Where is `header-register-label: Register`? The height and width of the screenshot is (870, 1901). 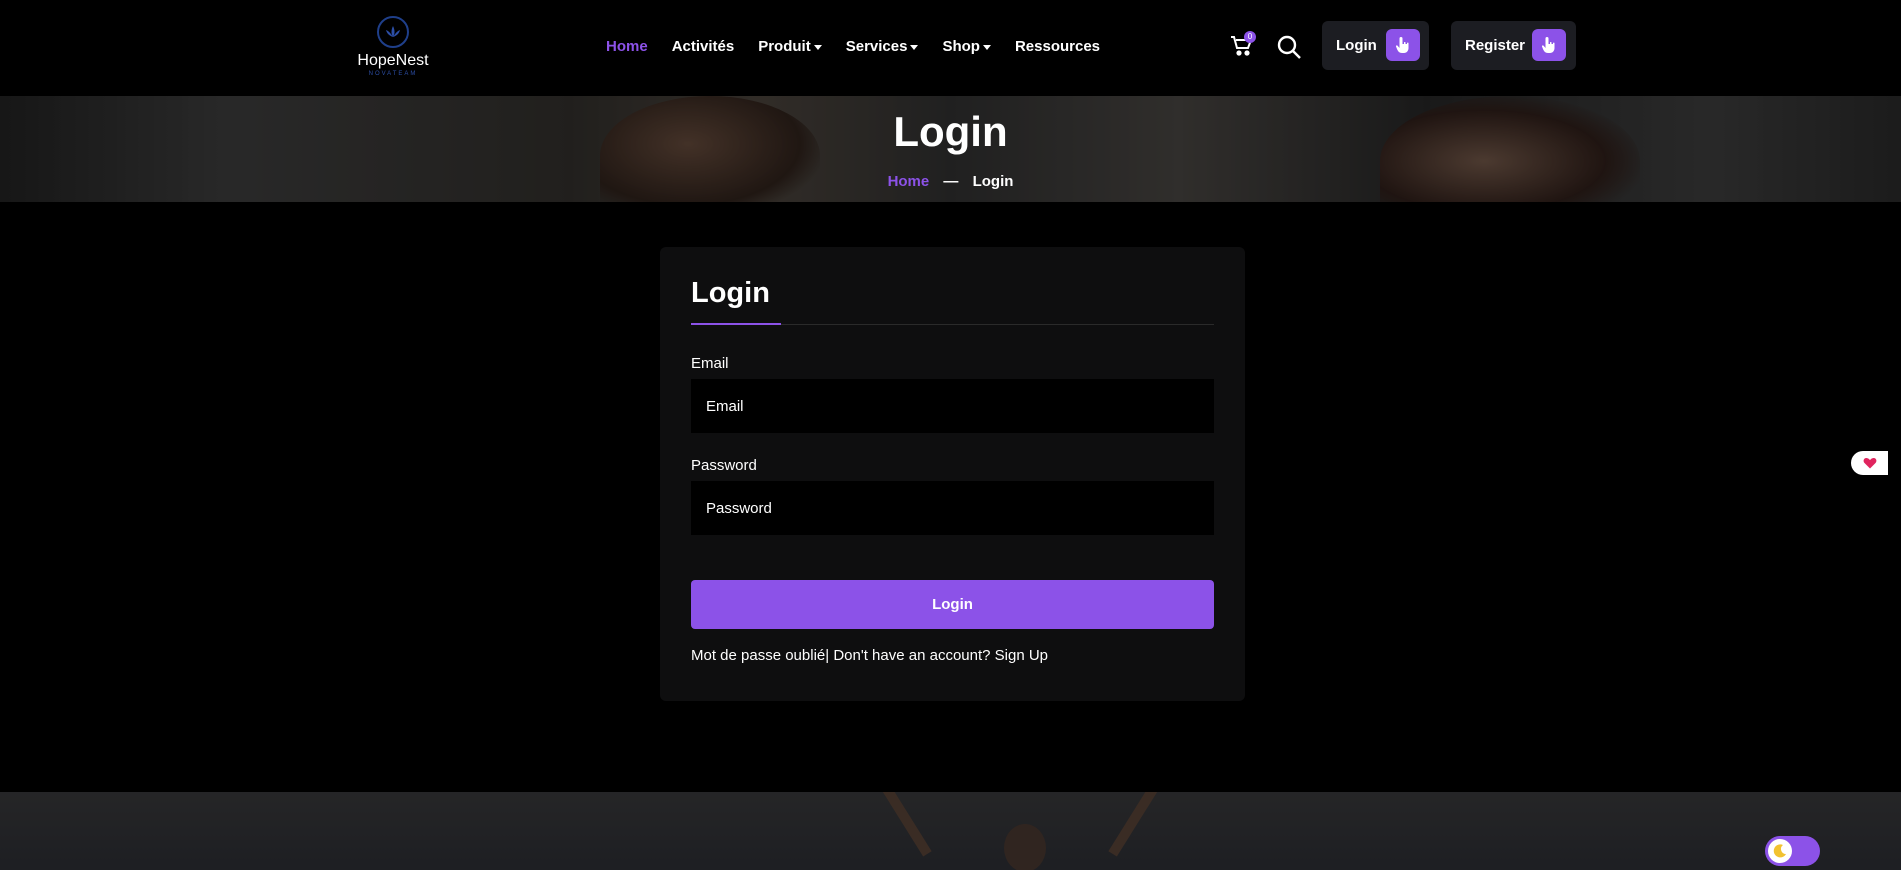
header-register-label: Register is located at coordinates (1495, 45).